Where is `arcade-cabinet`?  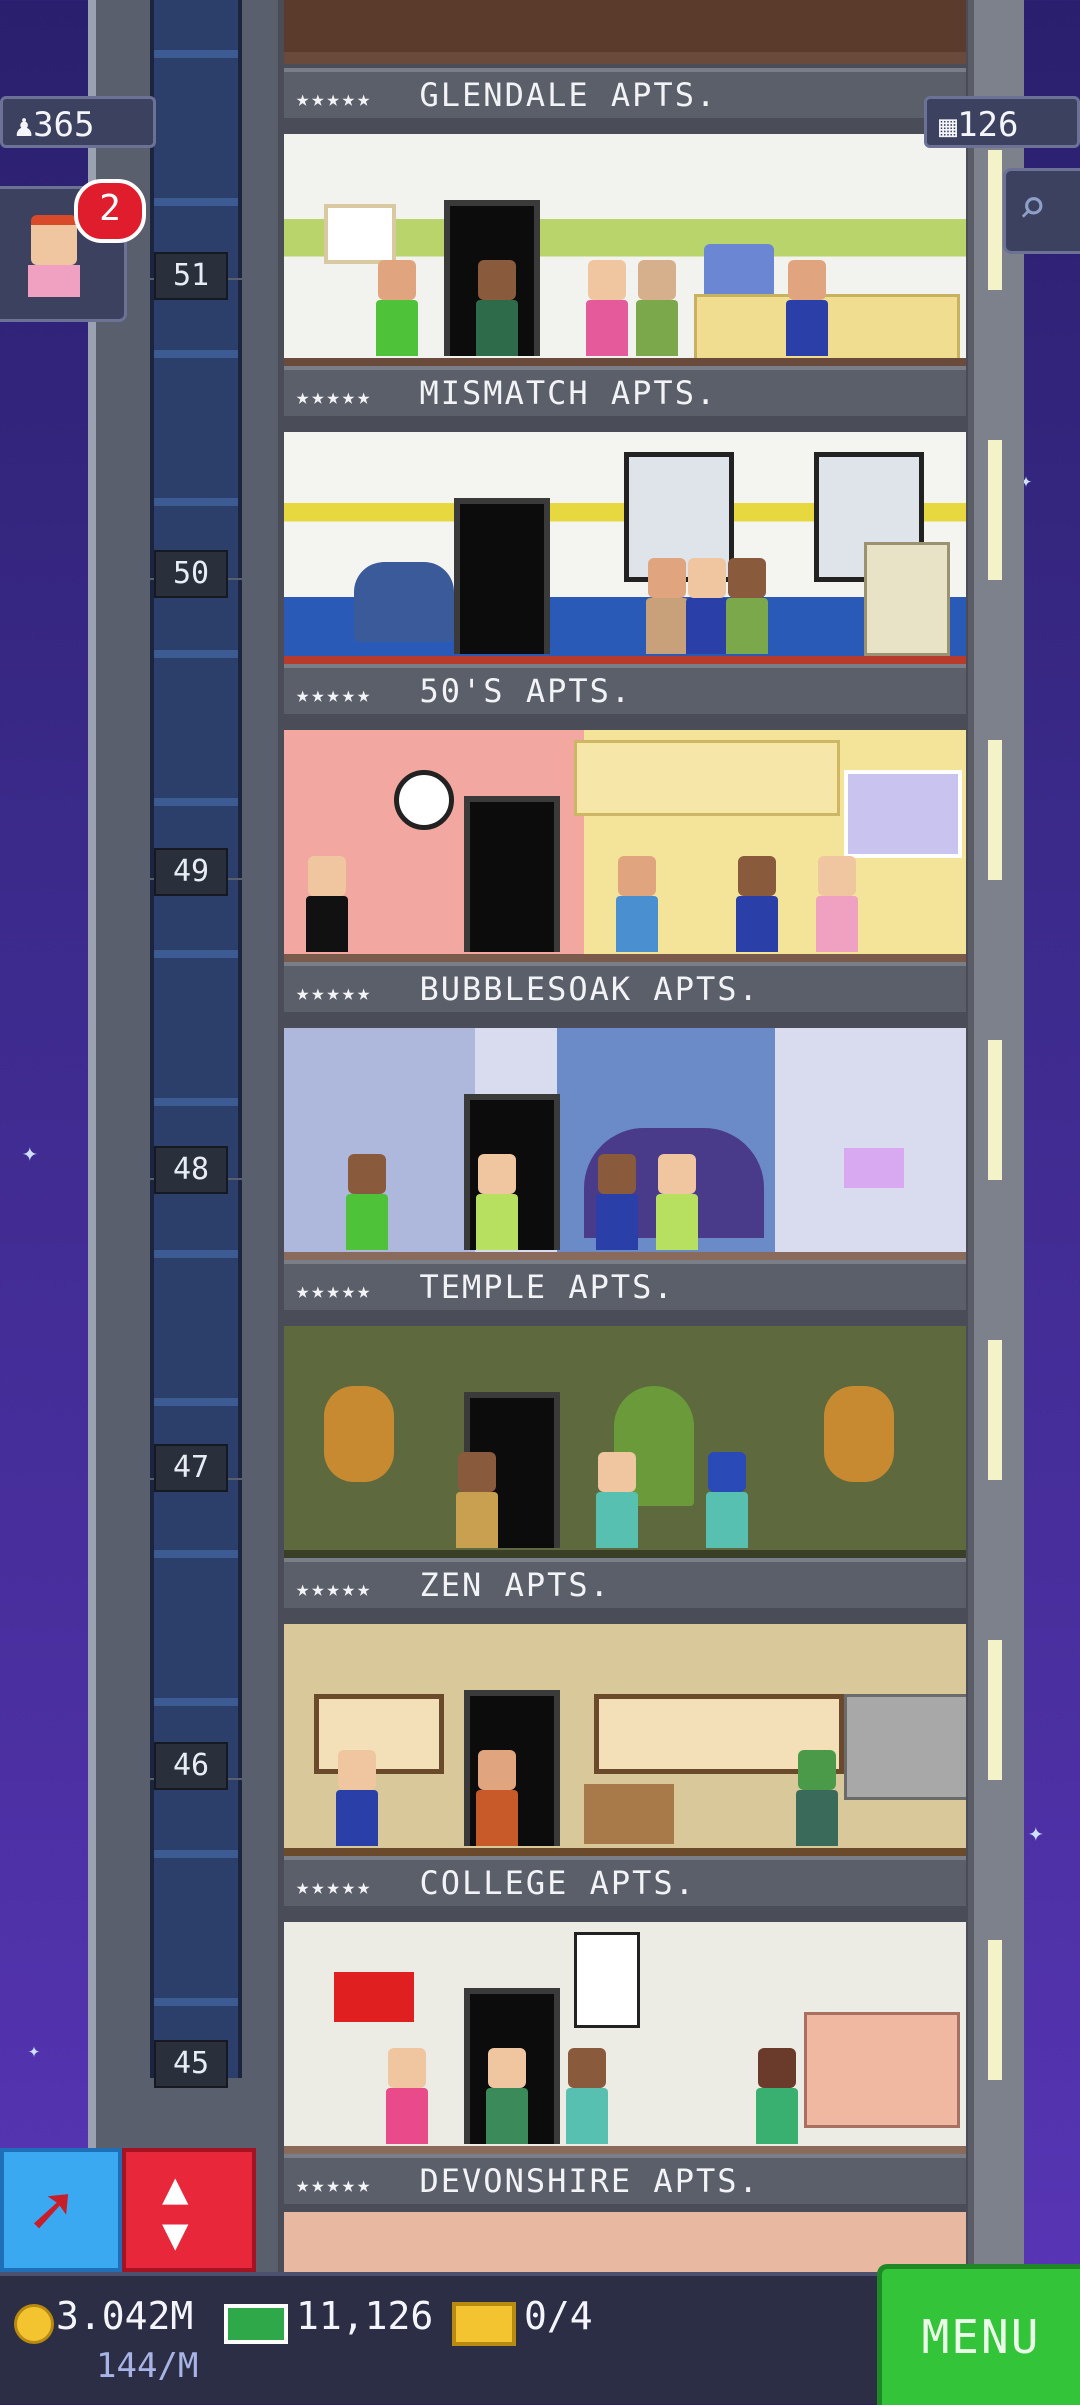
arcade-cabinet is located at coordinates (907, 599).